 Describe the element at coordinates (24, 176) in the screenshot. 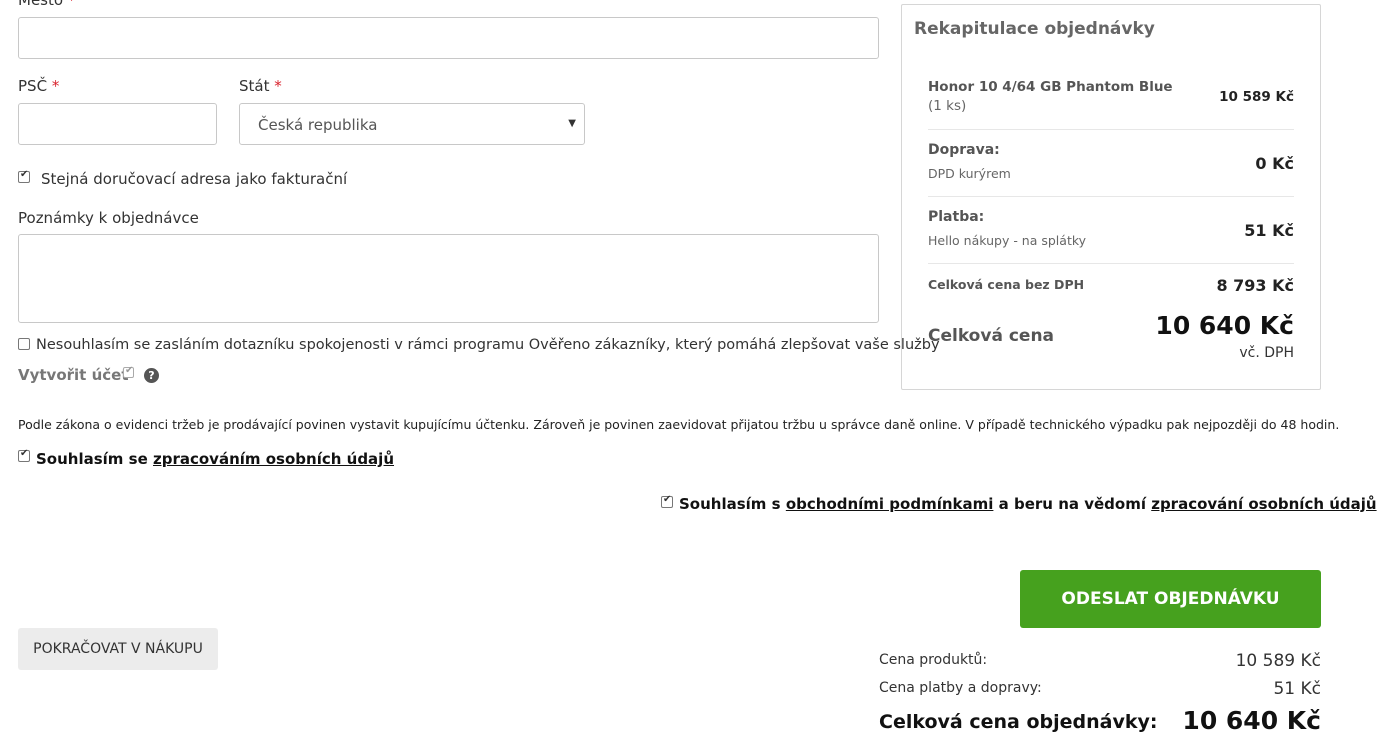

I see `same-address-checkbox` at that location.